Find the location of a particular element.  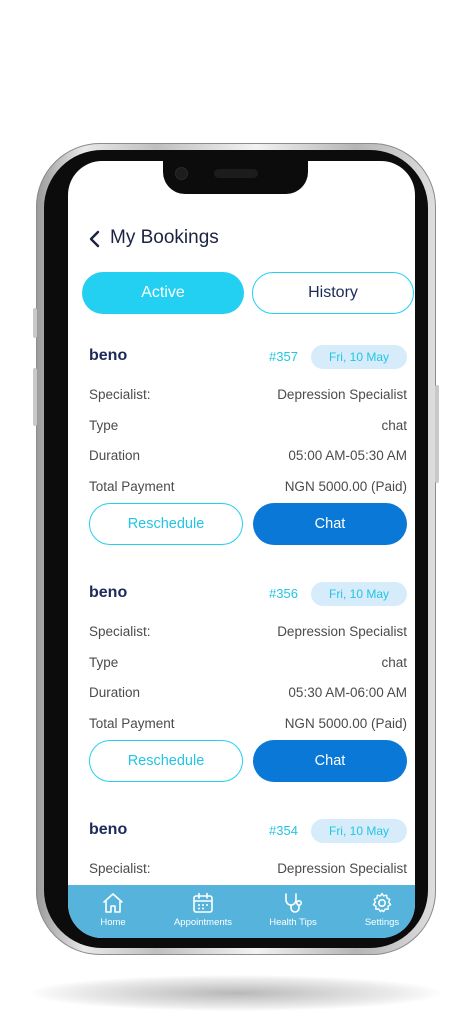

back-arrow-icon is located at coordinates (95, 239).